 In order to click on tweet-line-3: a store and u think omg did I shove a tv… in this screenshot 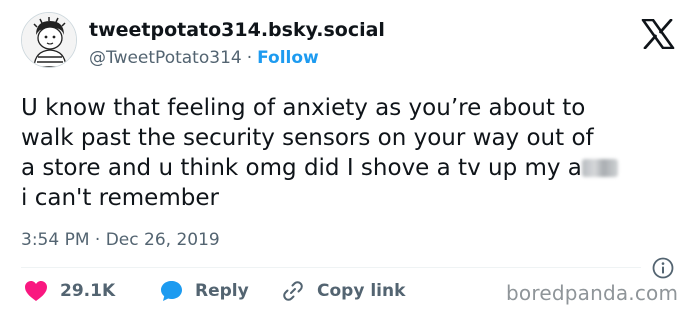, I will do `click(301, 168)`.